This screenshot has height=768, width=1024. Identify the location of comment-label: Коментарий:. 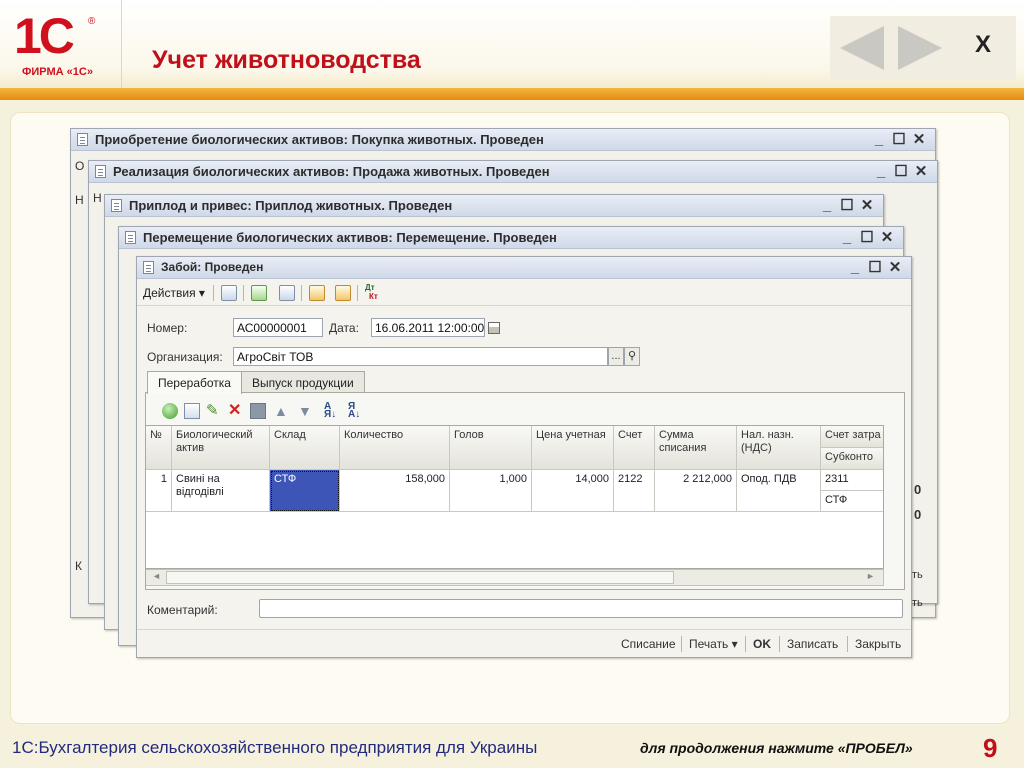
(182, 610).